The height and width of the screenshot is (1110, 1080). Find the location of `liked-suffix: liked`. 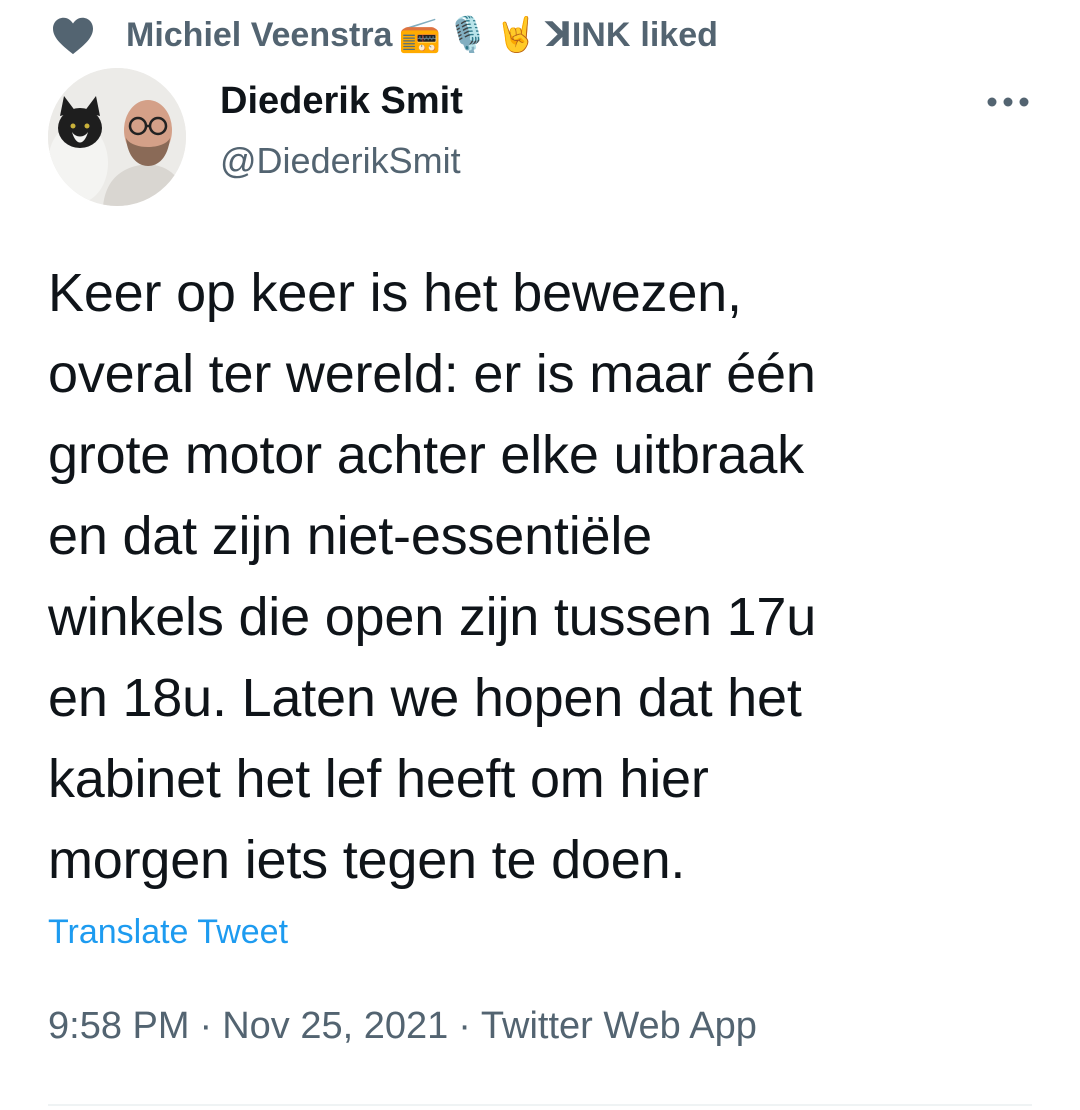

liked-suffix: liked is located at coordinates (679, 34).